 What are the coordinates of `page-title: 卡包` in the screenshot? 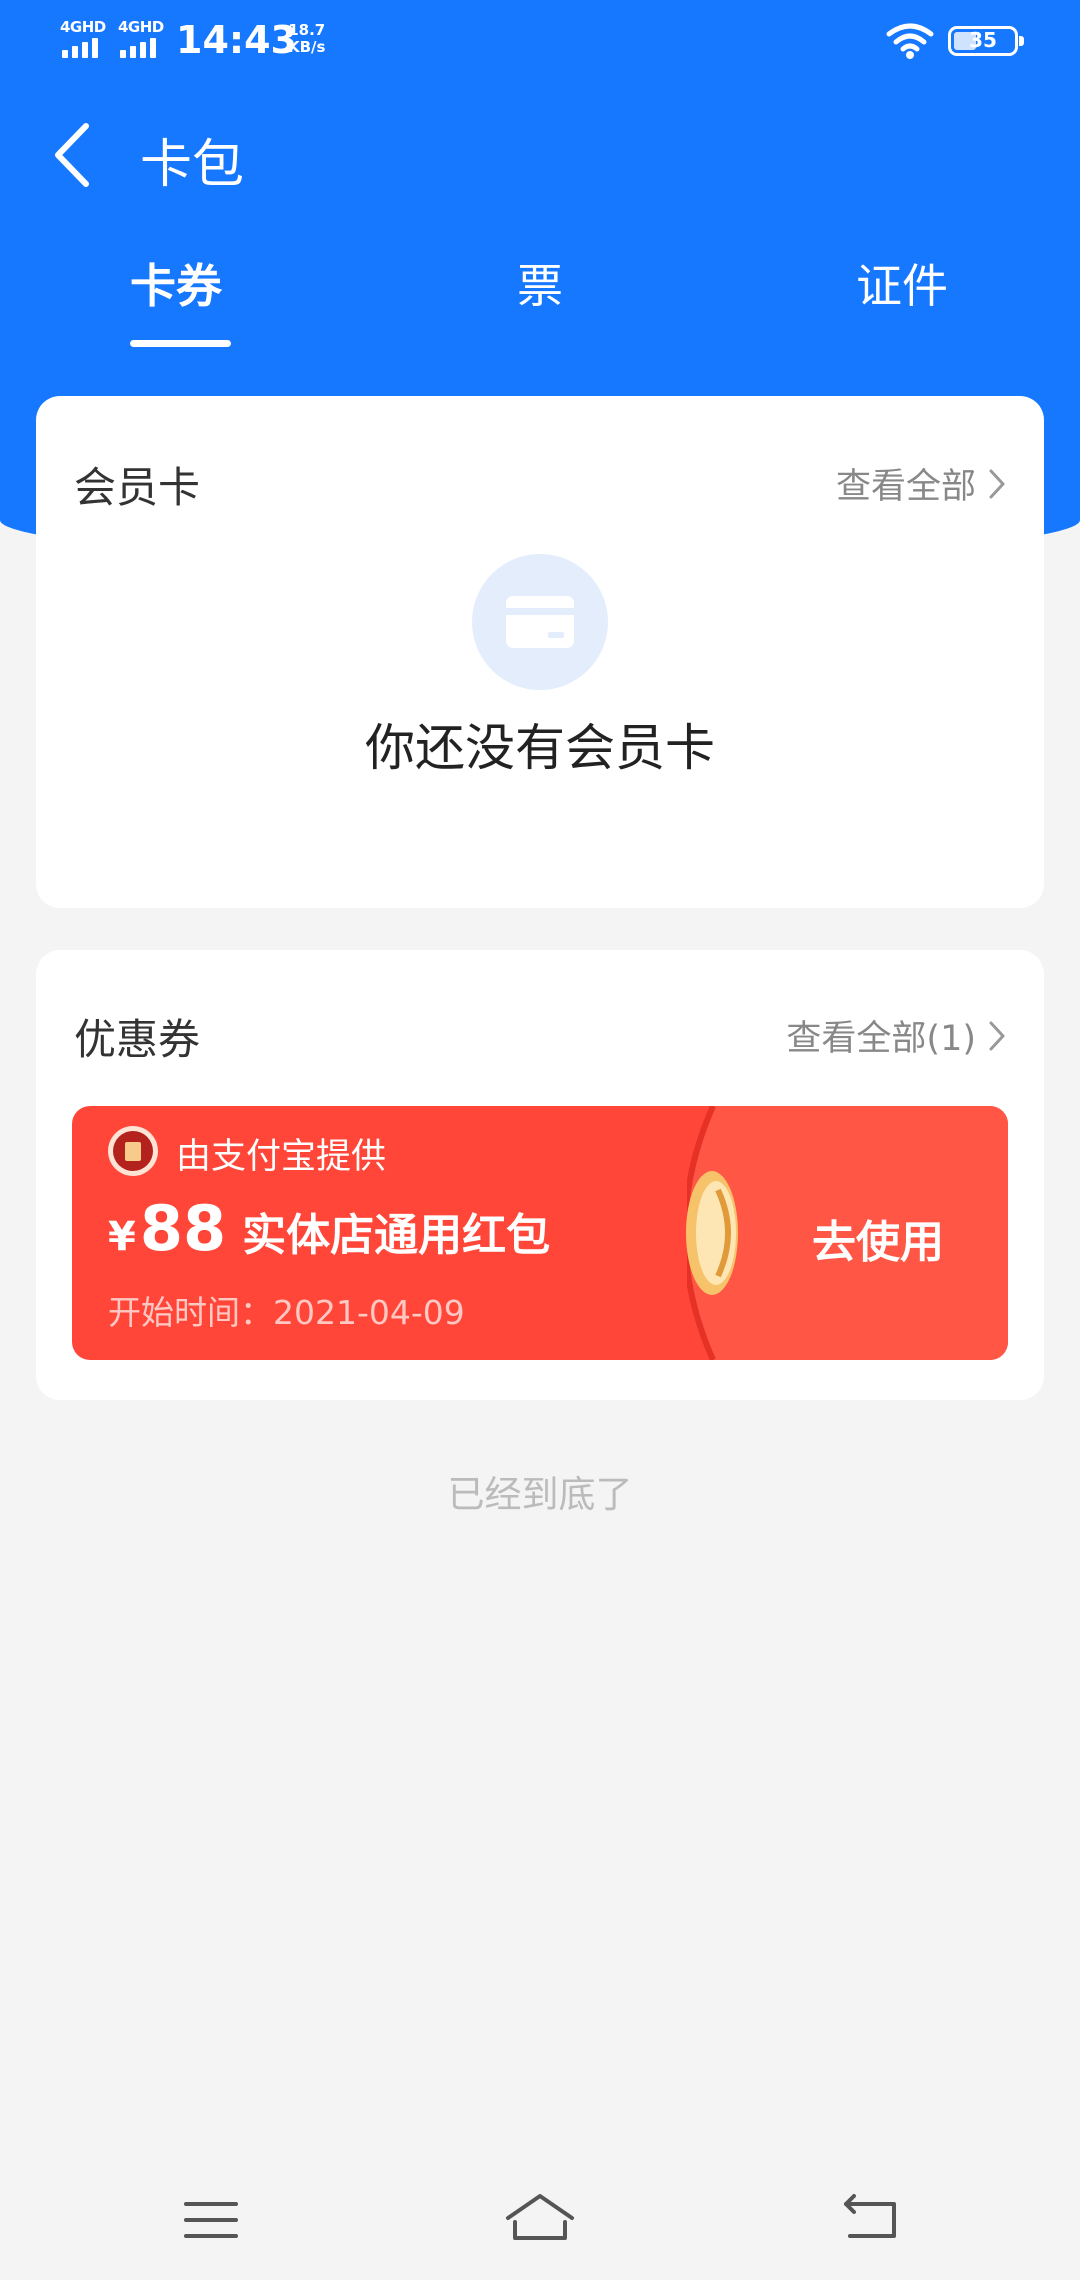 It's located at (192, 165).